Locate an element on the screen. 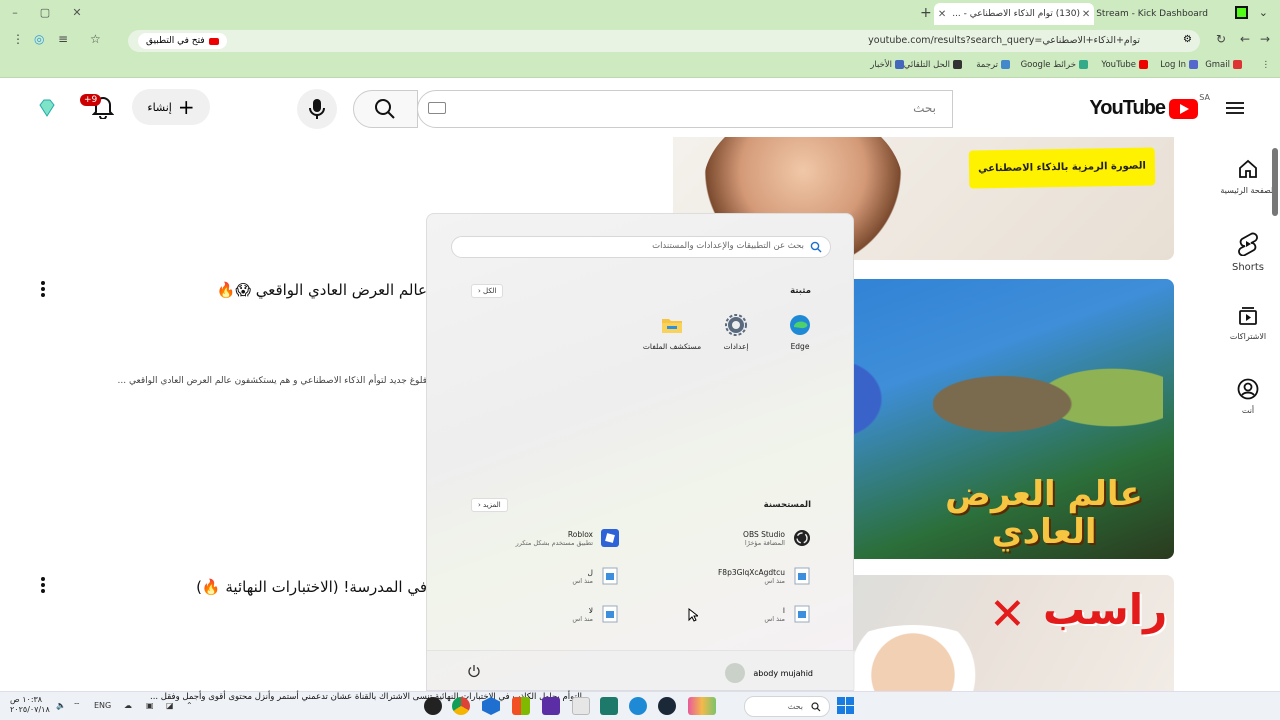 This screenshot has width=1280, height=720. sidebar-item-home: الصفحة الرئيسية is located at coordinates (1248, 176).